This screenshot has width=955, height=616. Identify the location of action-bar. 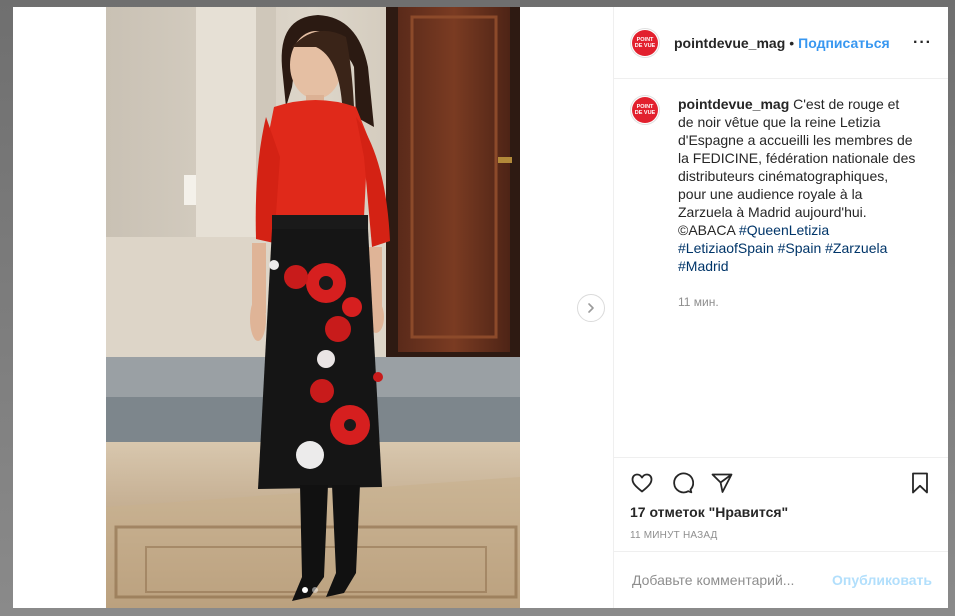
(781, 482).